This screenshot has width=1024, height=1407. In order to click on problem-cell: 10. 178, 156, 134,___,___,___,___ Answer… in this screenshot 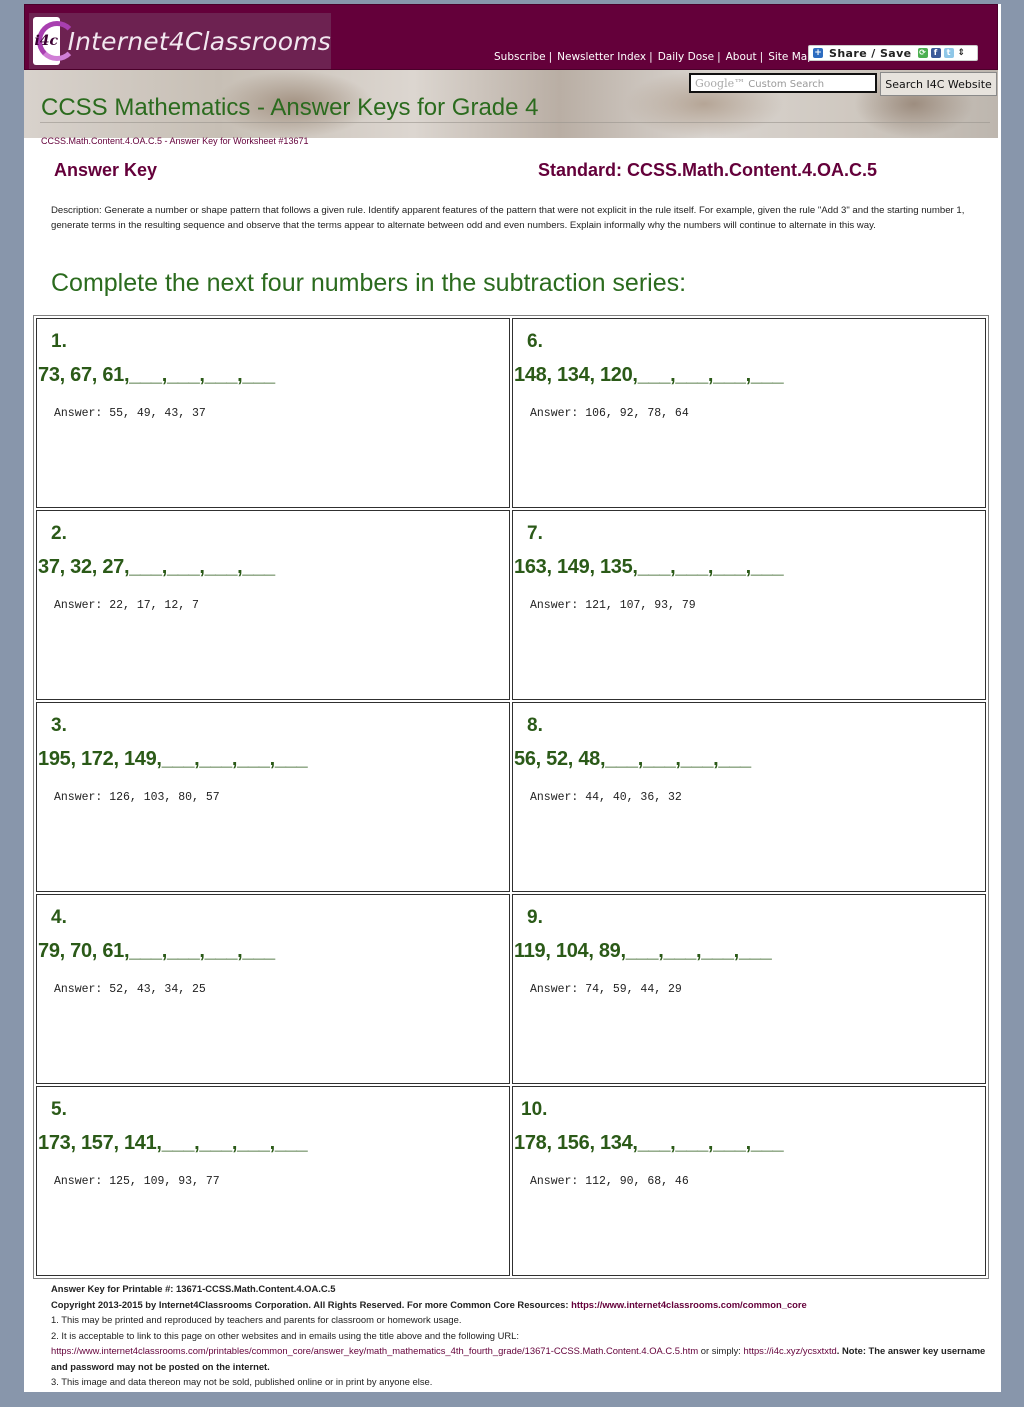, I will do `click(749, 1181)`.